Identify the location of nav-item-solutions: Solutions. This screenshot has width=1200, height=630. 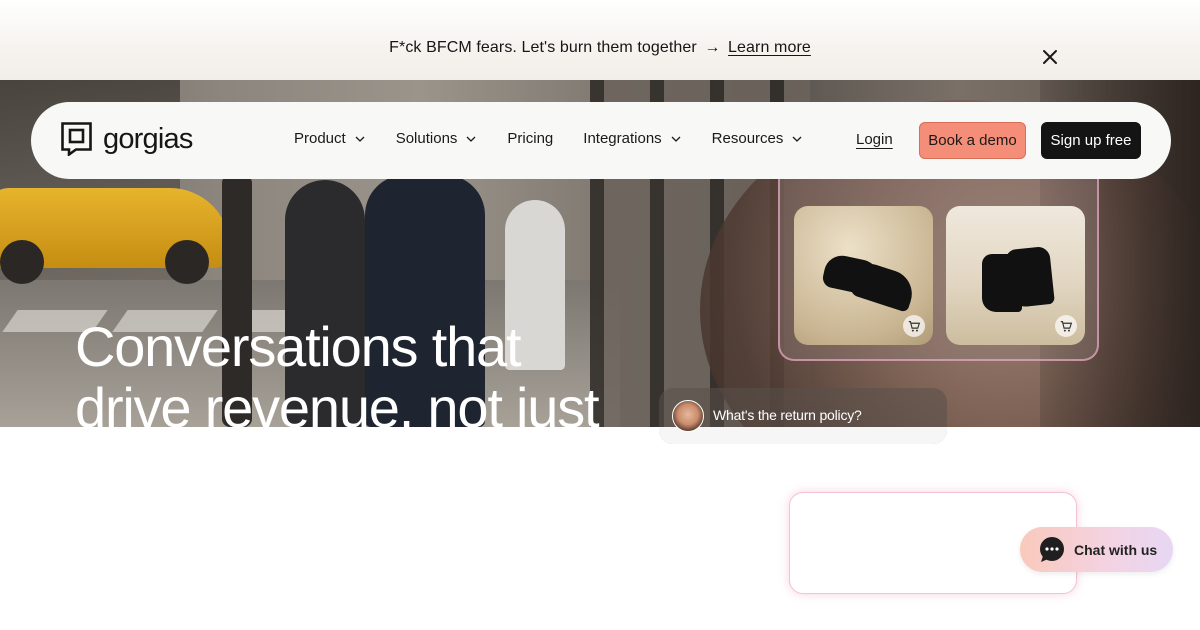
(437, 138).